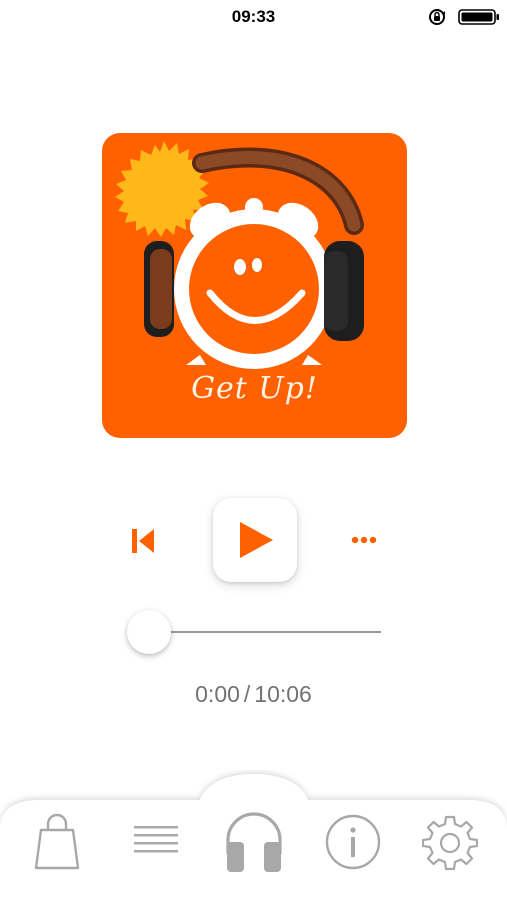 The image size is (507, 900). I want to click on battery-icon, so click(478, 17).